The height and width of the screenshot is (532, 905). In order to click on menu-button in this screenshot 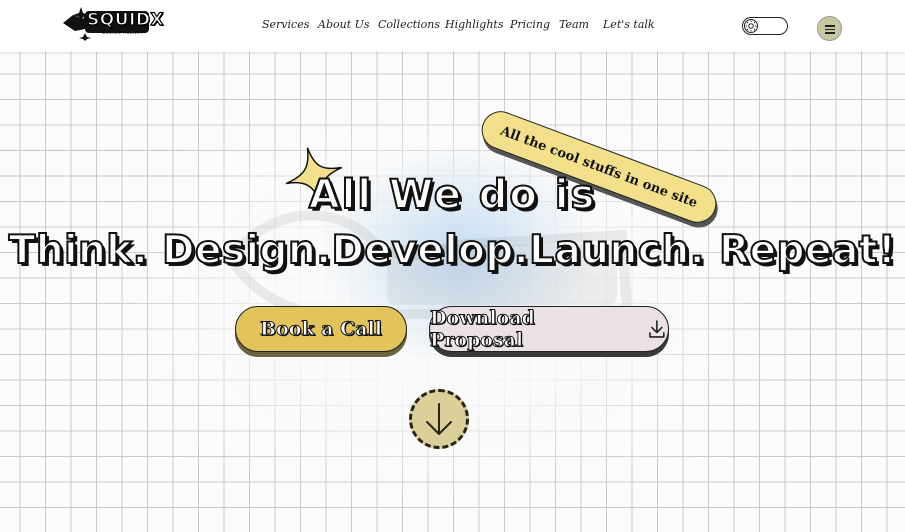, I will do `click(829, 28)`.